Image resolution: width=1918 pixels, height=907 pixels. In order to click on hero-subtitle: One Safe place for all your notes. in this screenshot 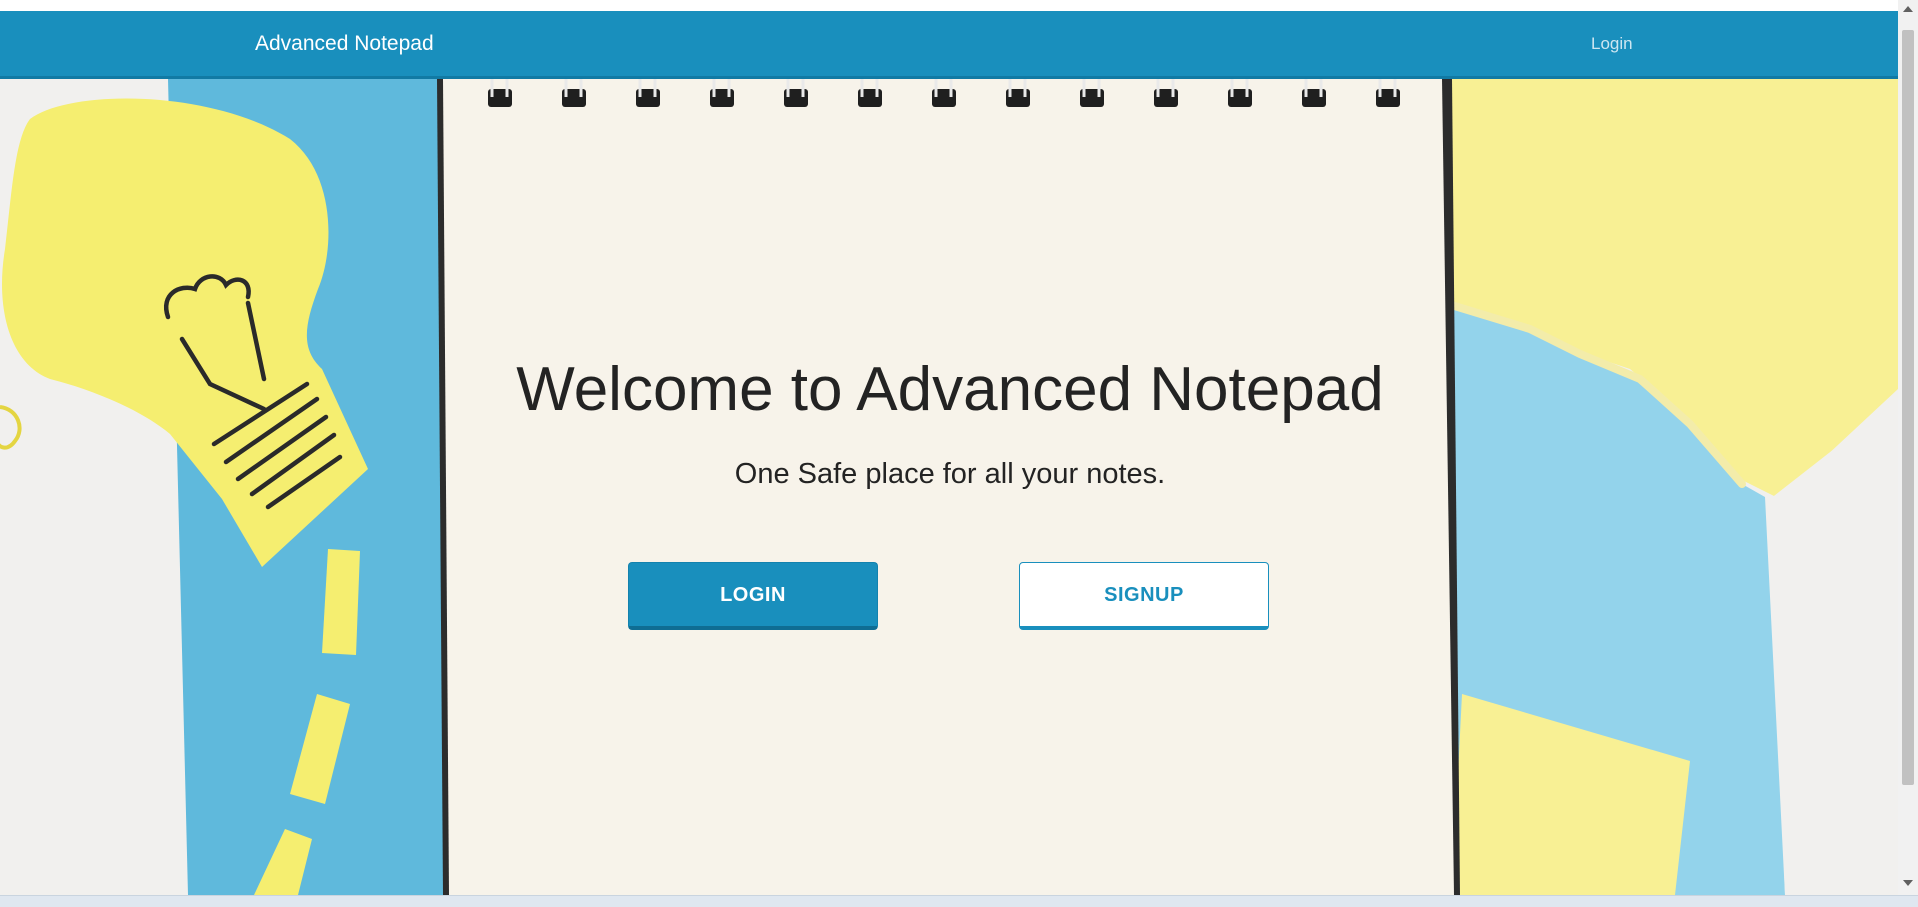, I will do `click(950, 474)`.